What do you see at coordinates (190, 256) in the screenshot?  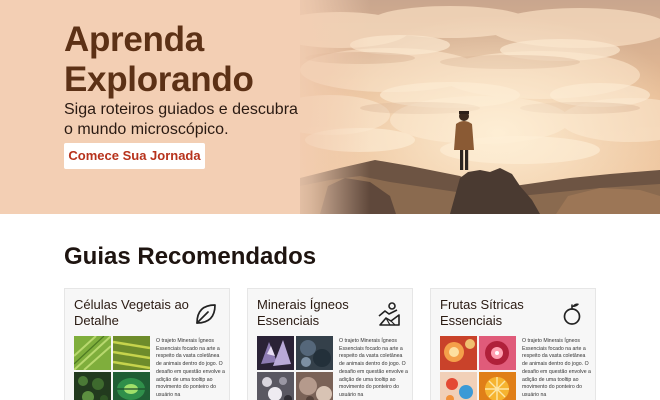 I see `section-title: Guias Recomendados` at bounding box center [190, 256].